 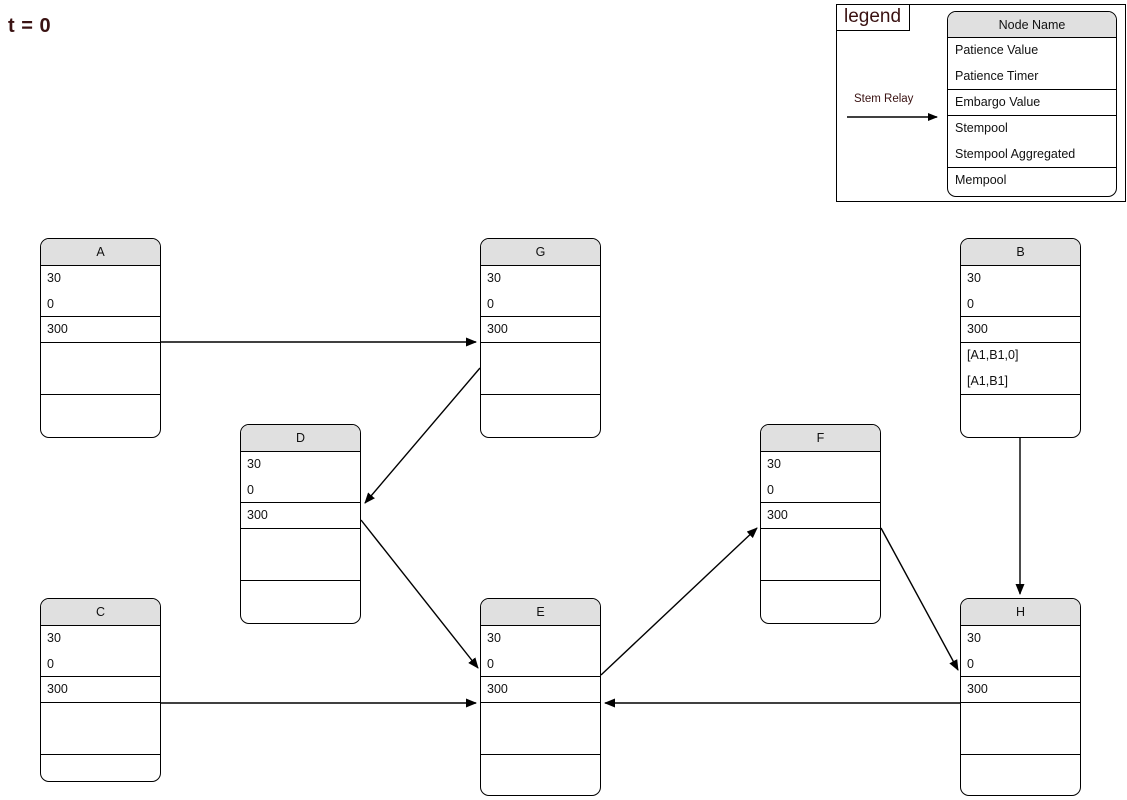 I want to click on time-step-label: t = 0, so click(x=30, y=26).